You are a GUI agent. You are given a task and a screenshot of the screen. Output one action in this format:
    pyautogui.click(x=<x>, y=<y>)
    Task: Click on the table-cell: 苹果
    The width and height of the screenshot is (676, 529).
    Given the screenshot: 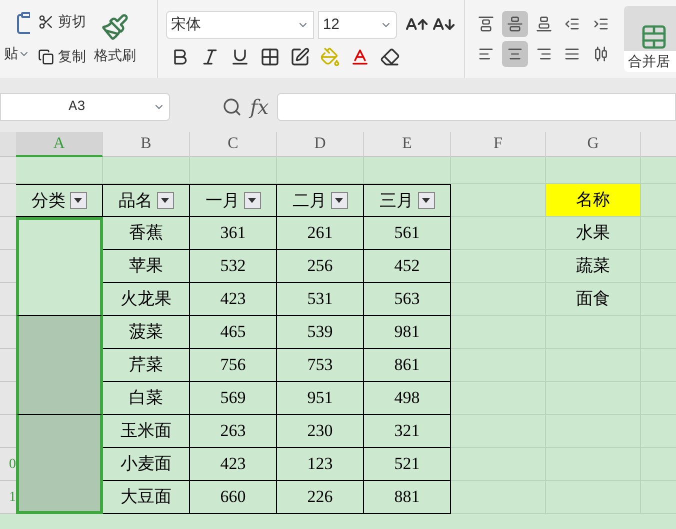 What is the action you would take?
    pyautogui.click(x=146, y=266)
    